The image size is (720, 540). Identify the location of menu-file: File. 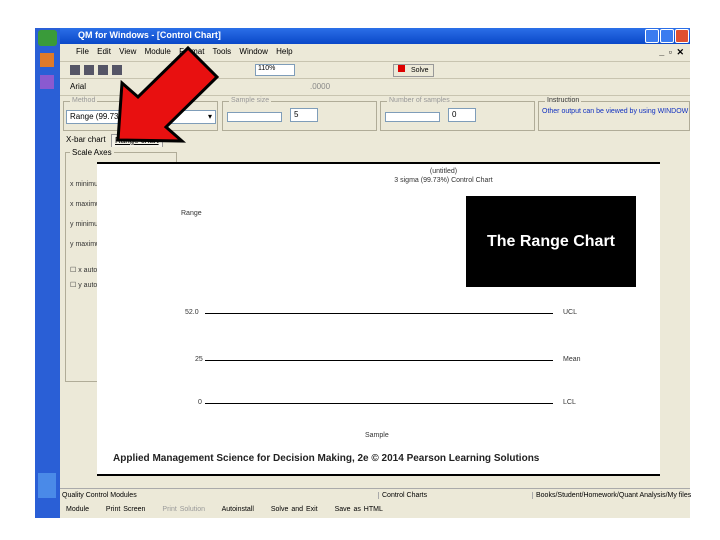
(82, 51).